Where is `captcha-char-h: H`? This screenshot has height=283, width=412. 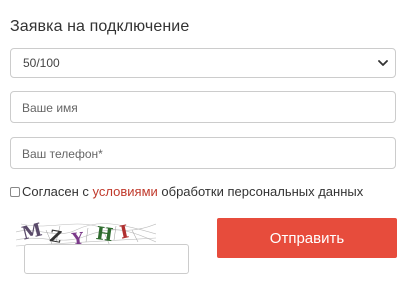
captcha-char-h: H is located at coordinates (105, 234).